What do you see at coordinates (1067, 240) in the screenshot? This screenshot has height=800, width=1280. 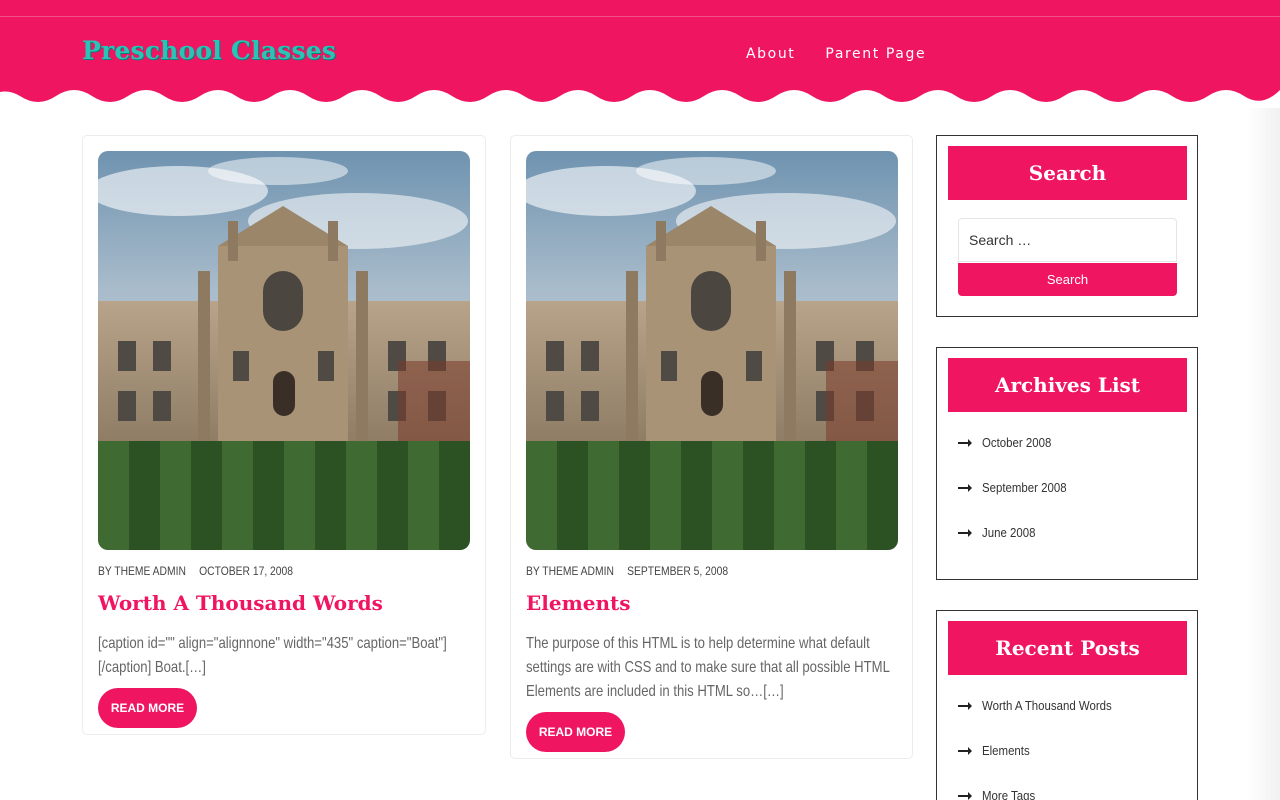 I see `search-input` at bounding box center [1067, 240].